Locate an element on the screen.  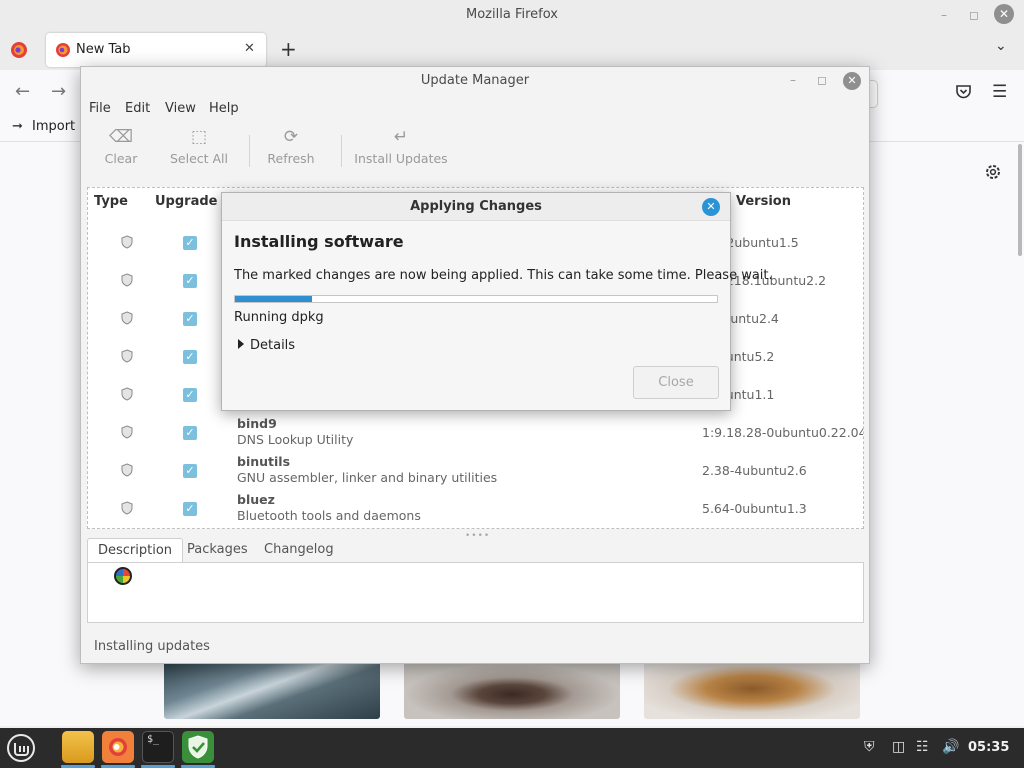
progress-bar is located at coordinates (476, 299).